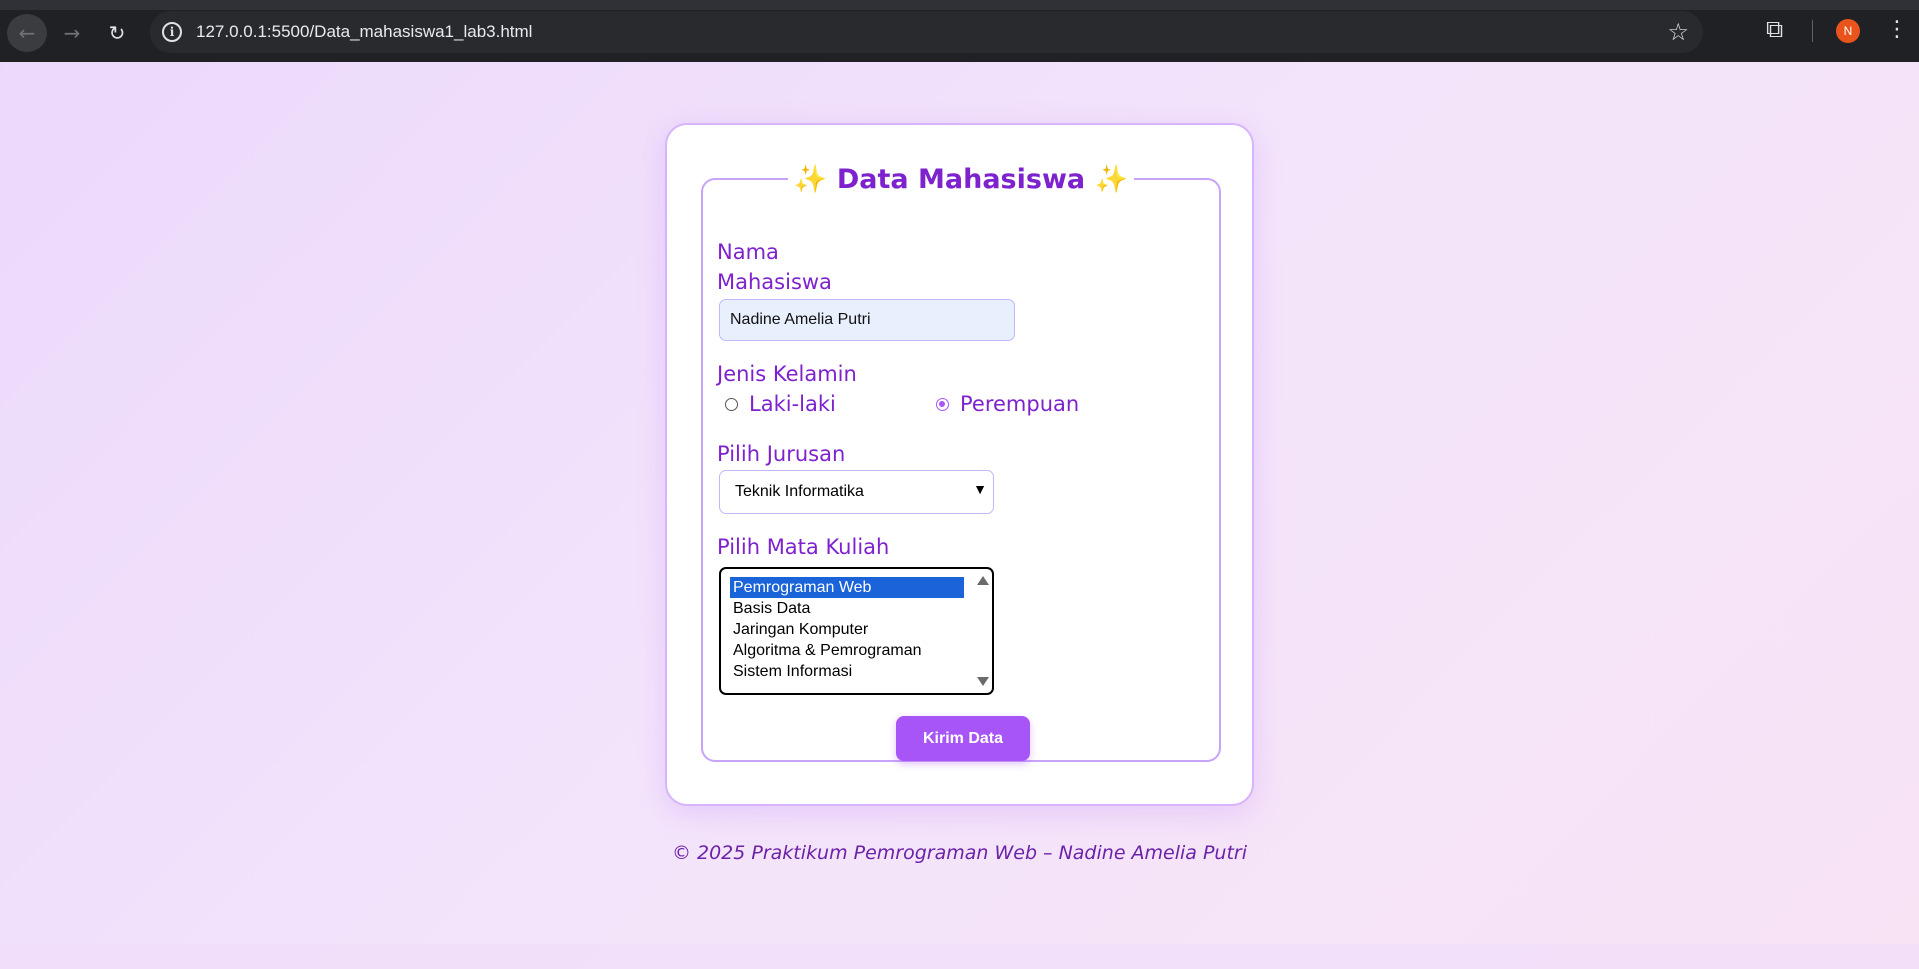  I want to click on jurusan-label: Pilih Jurusan, so click(781, 454).